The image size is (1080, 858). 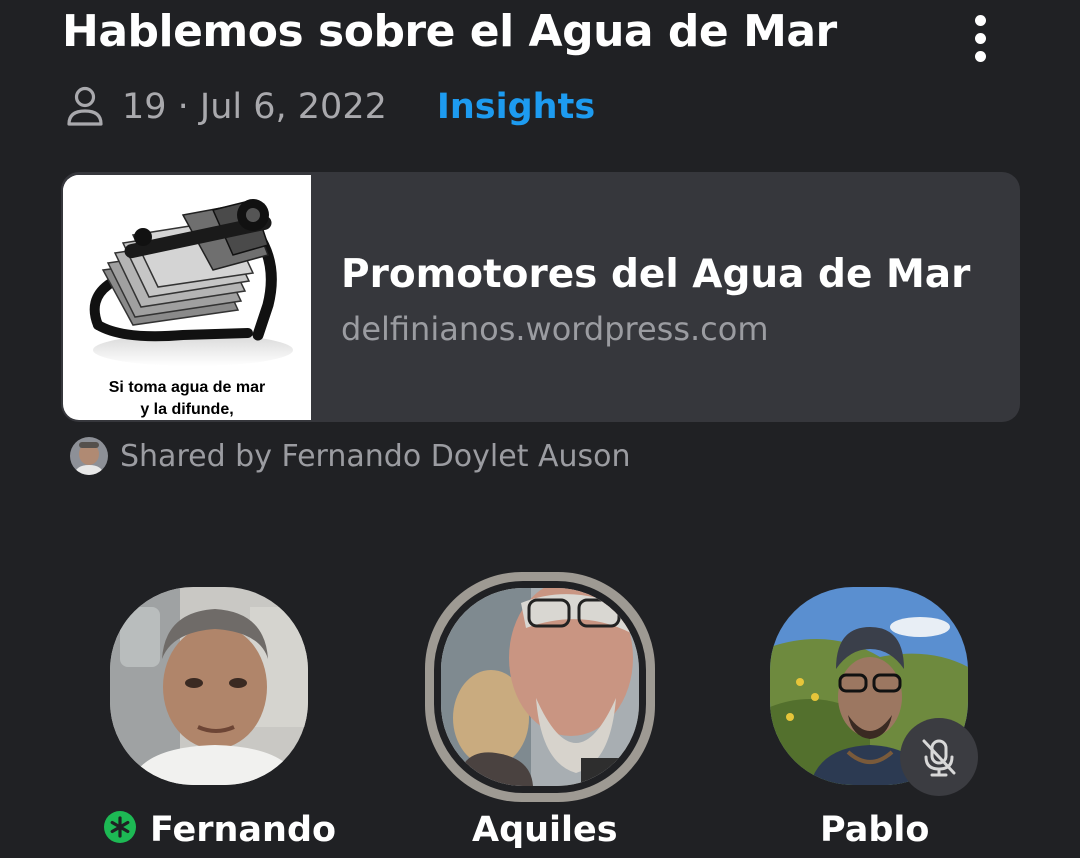 I want to click on mic-off-icon, so click(x=939, y=758).